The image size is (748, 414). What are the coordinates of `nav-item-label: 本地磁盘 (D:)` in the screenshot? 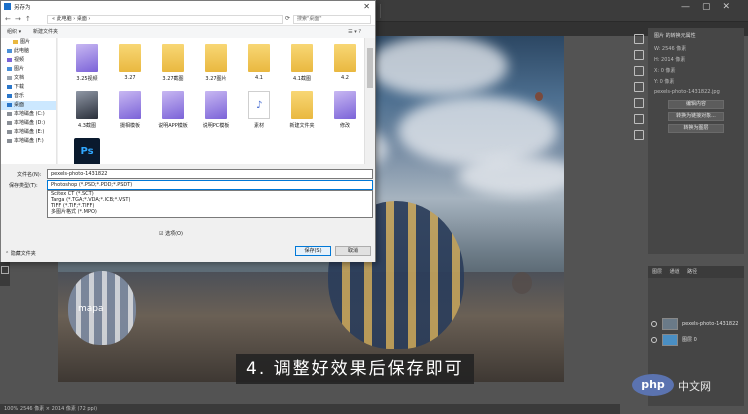 It's located at (30, 123).